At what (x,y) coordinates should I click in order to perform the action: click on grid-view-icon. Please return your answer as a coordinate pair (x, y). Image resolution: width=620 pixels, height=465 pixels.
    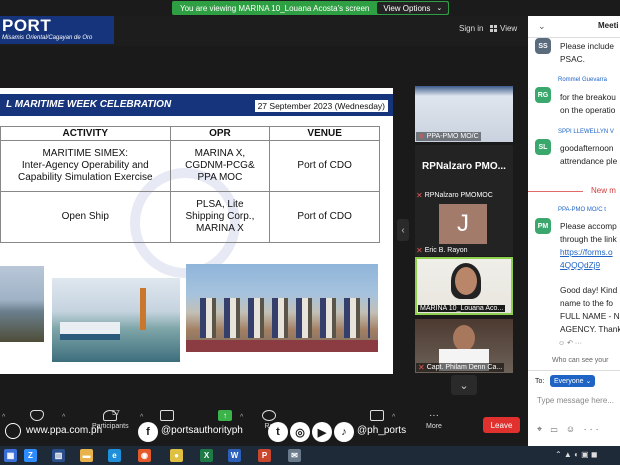
    Looking at the image, I should click on (493, 28).